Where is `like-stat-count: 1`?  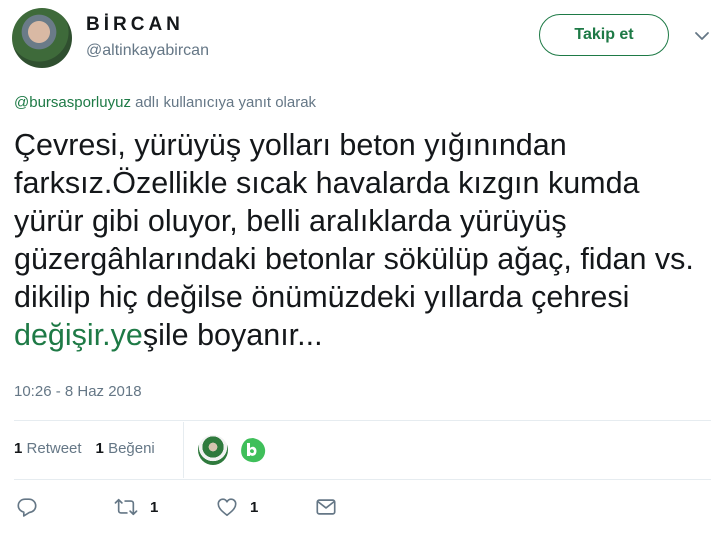 like-stat-count: 1 is located at coordinates (99, 448).